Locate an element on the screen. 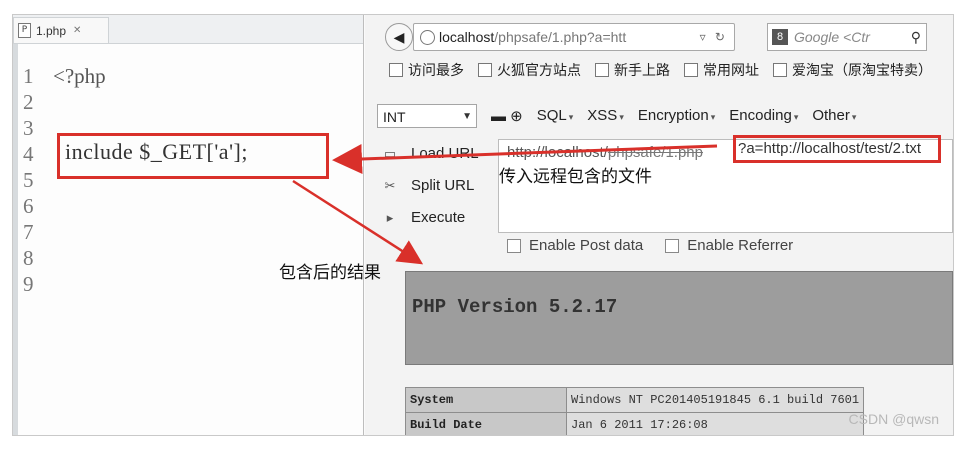 This screenshot has height=450, width=964. watermark: CSDN @qwsn is located at coordinates (893, 419).